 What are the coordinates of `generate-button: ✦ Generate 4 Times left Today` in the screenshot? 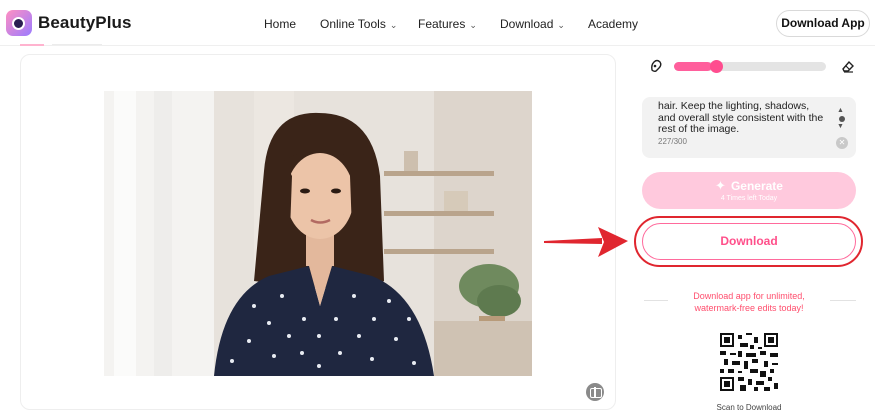 It's located at (749, 190).